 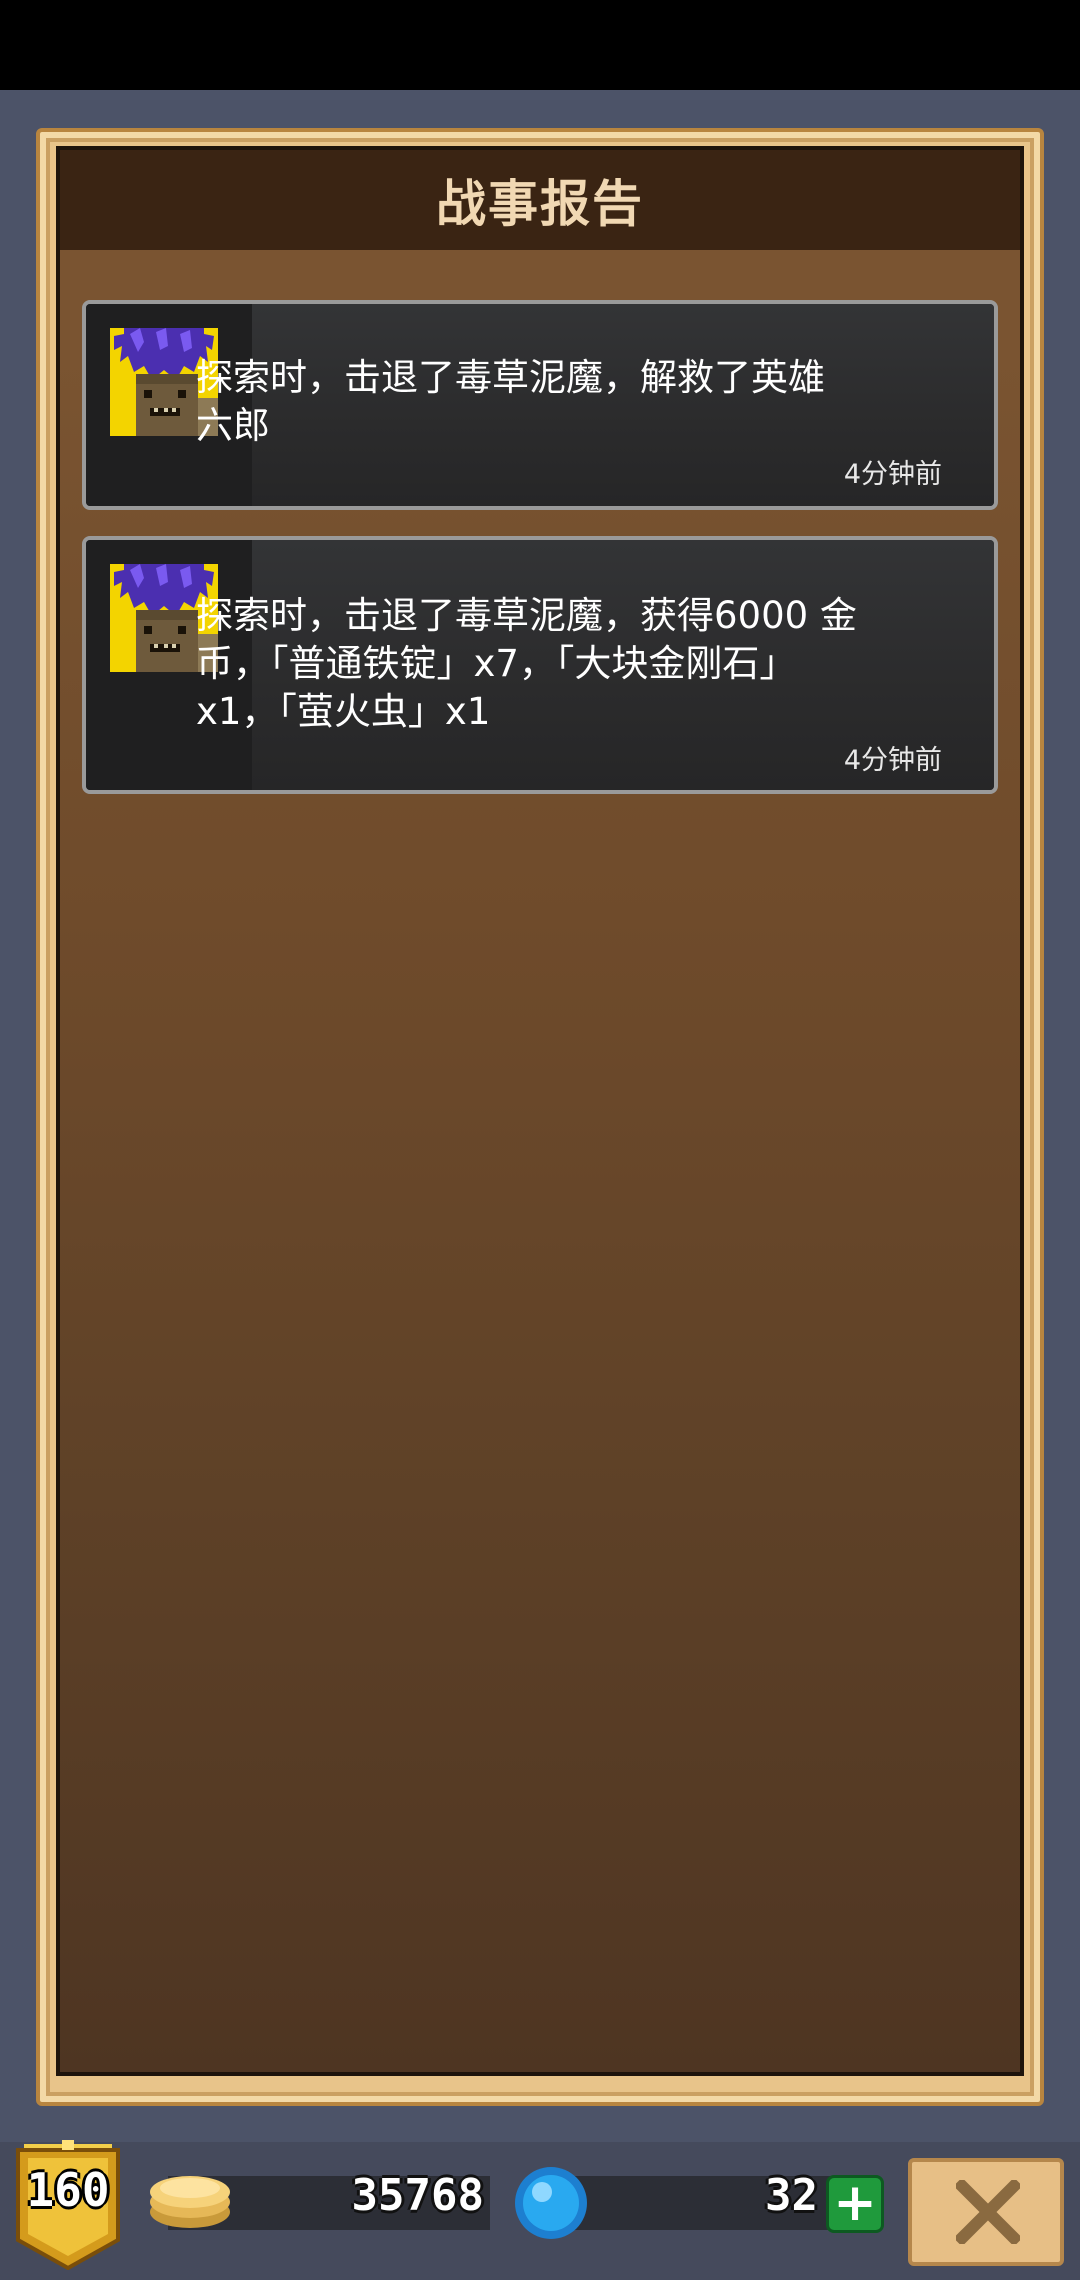 I want to click on report-message-line: 探索时，击退了毒草泥魔，获得6000 金, so click(x=526, y=615).